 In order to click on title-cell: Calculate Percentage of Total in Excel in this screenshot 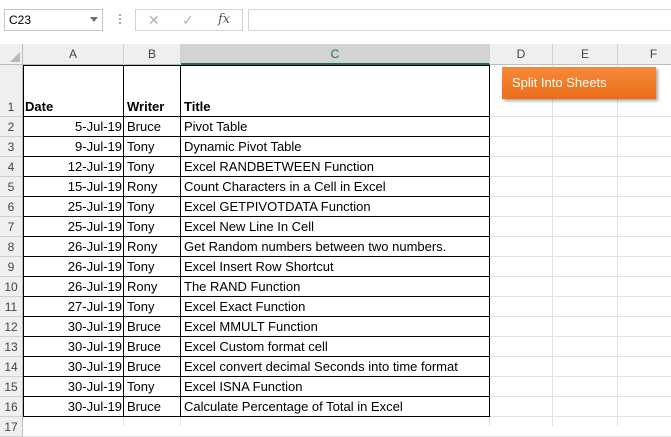, I will do `click(335, 407)`.